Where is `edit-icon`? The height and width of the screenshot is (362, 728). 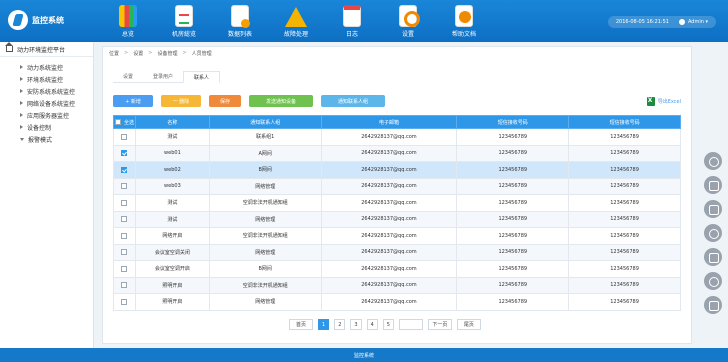
edit-icon is located at coordinates (713, 257).